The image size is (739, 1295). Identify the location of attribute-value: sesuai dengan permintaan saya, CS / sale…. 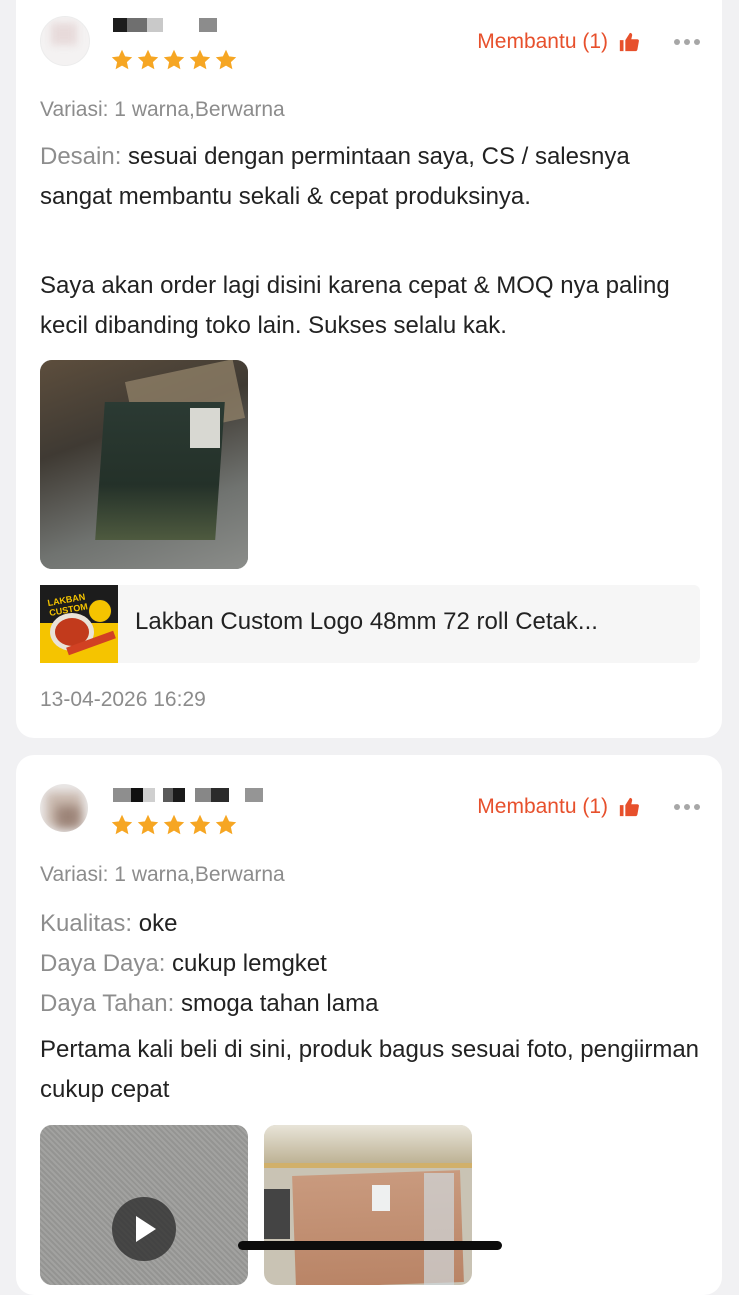
(335, 176).